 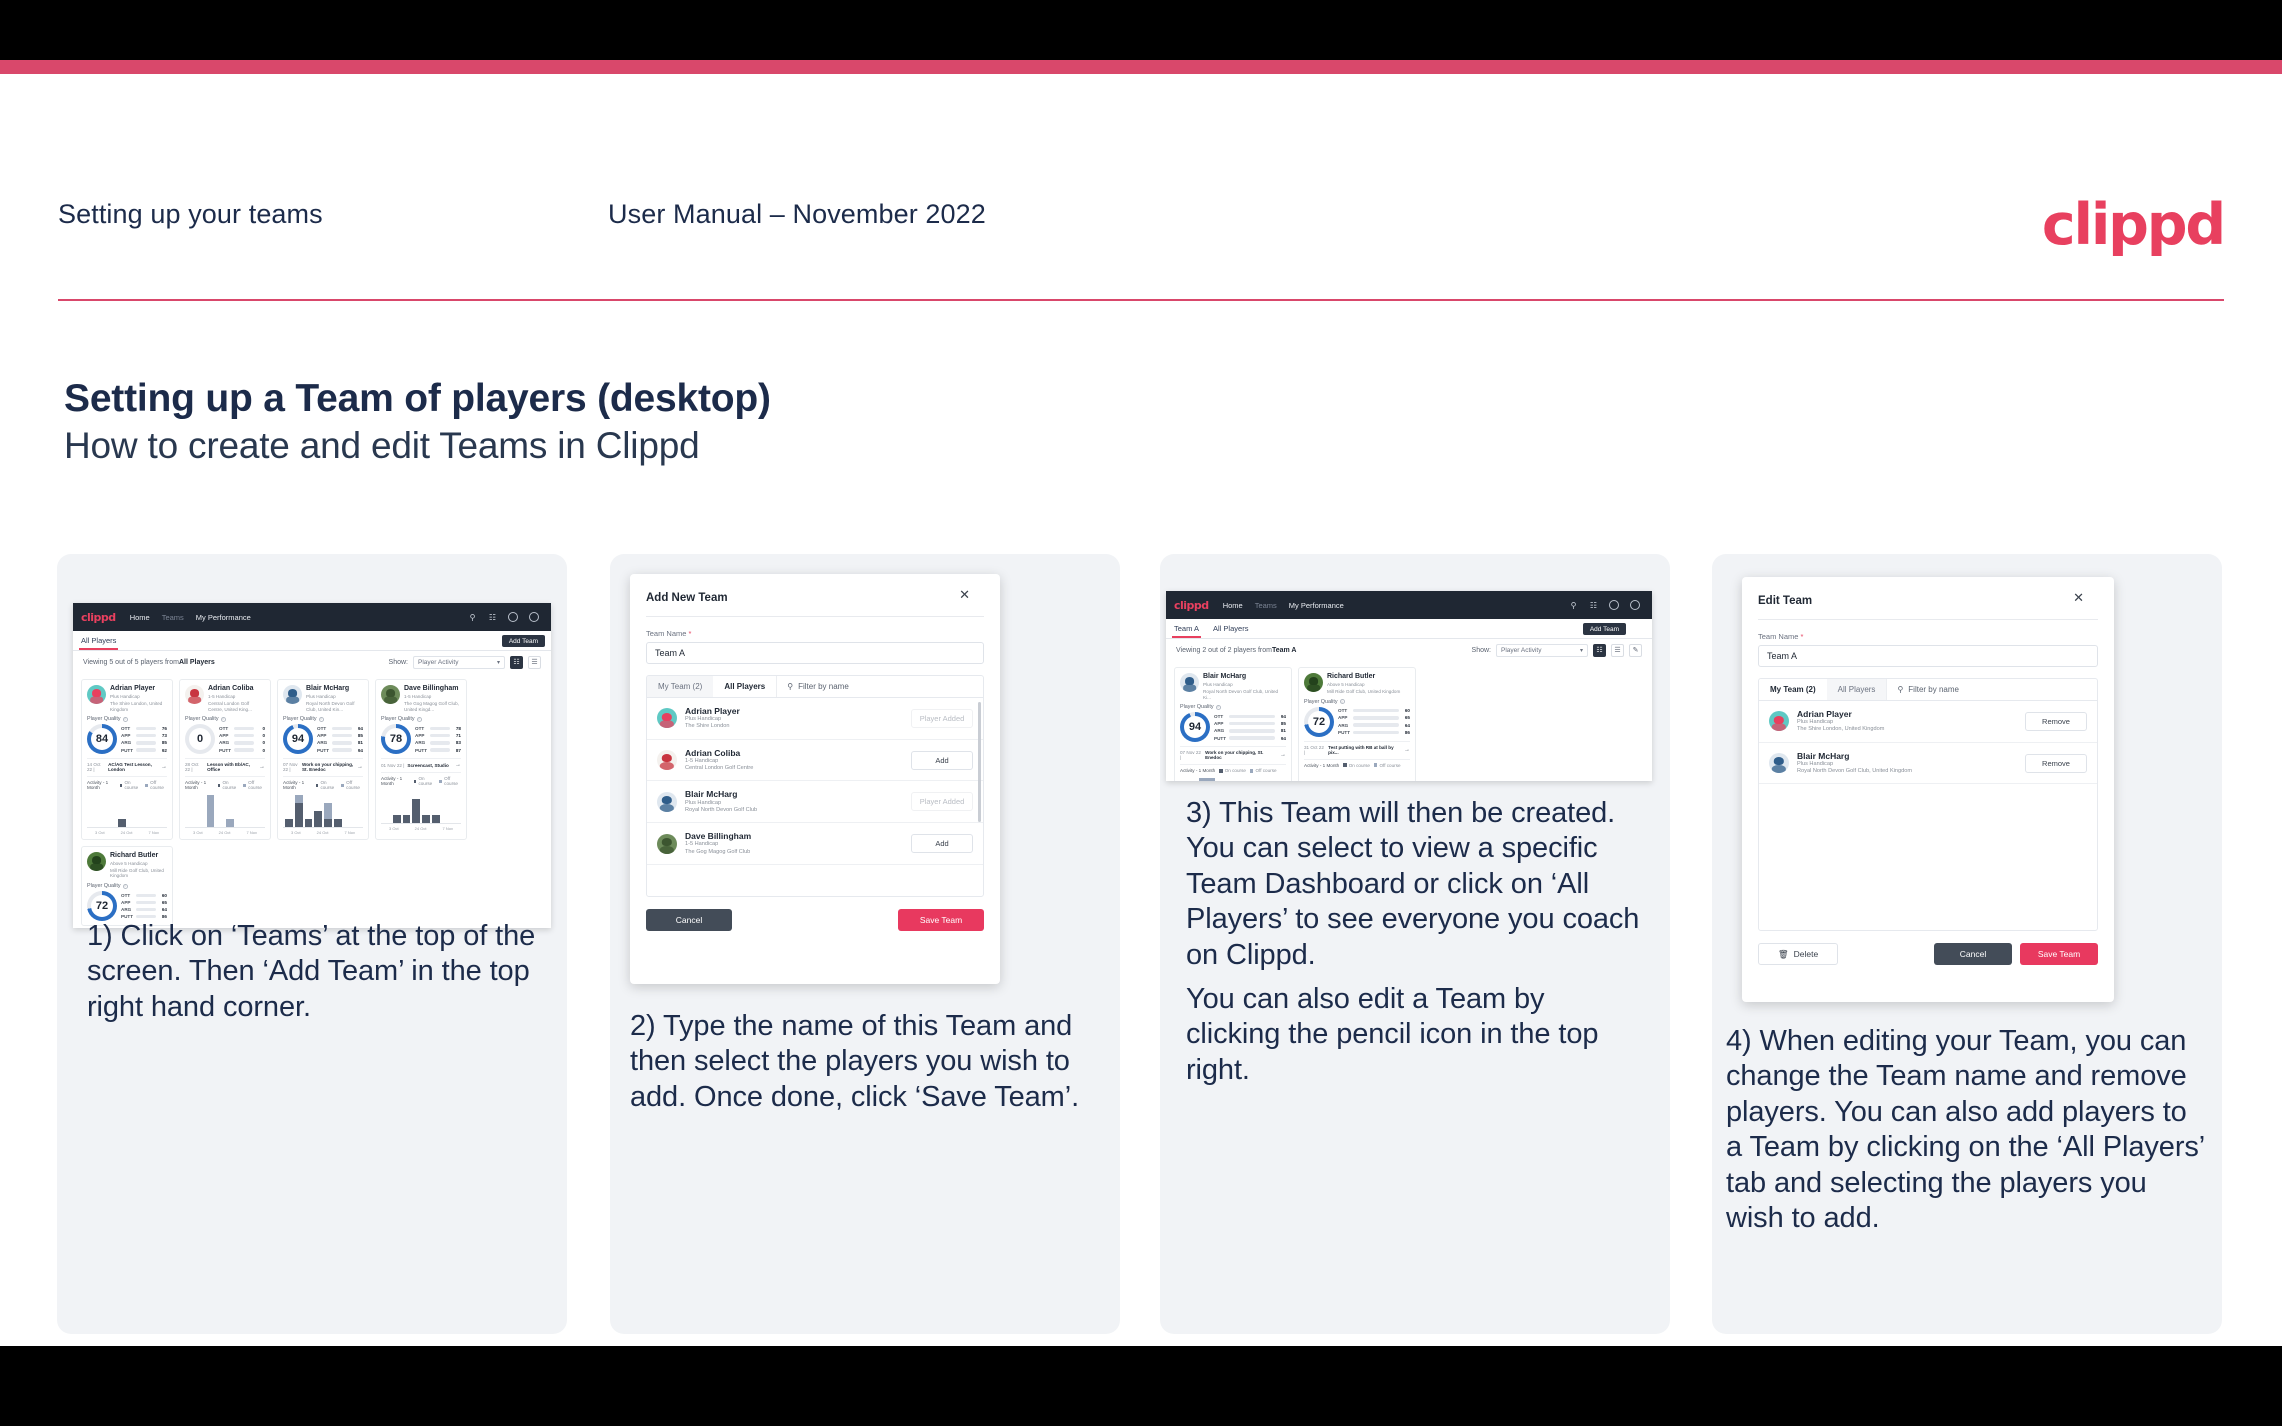 What do you see at coordinates (1481, 650) in the screenshot?
I see `show-label: Show:` at bounding box center [1481, 650].